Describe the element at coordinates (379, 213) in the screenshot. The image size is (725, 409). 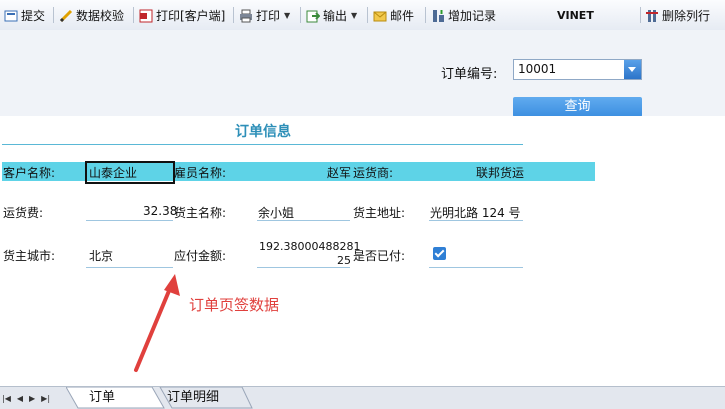
I see `owner-address-label: 货主地址:` at that location.